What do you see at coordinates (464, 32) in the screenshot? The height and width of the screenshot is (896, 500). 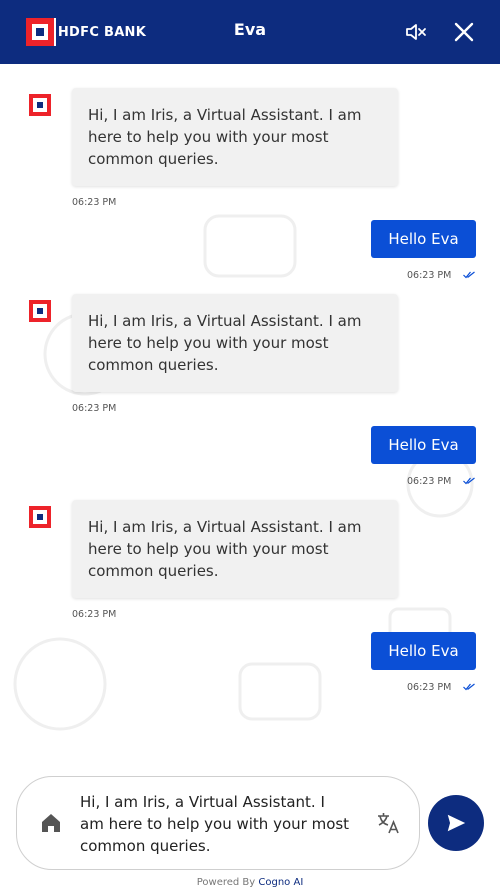 I see `close-icon` at bounding box center [464, 32].